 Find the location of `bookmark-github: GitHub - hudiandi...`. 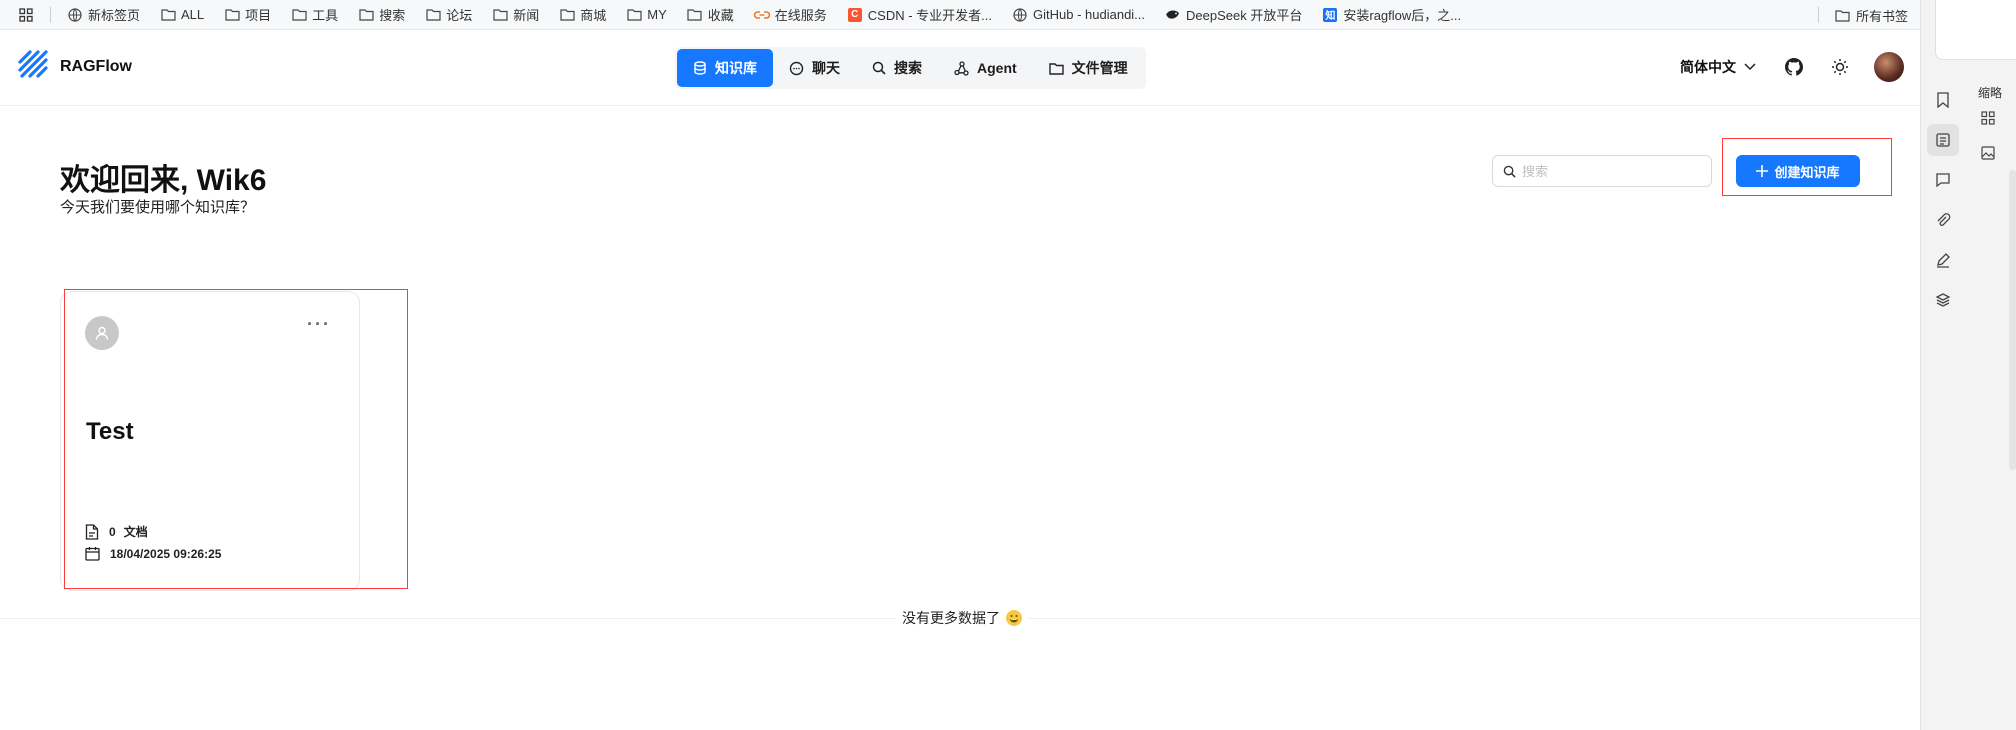

bookmark-github: GitHub - hudiandi... is located at coordinates (1078, 15).